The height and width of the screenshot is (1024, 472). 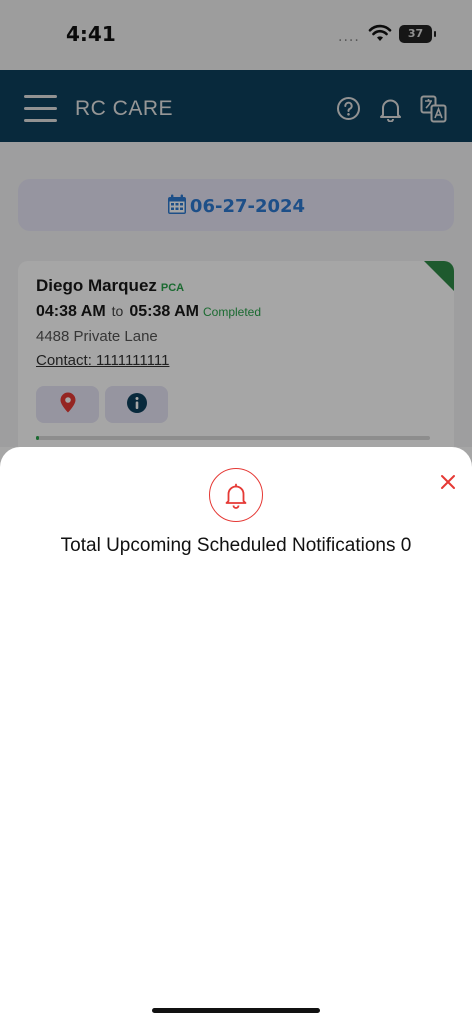 I want to click on close-icon, so click(x=448, y=482).